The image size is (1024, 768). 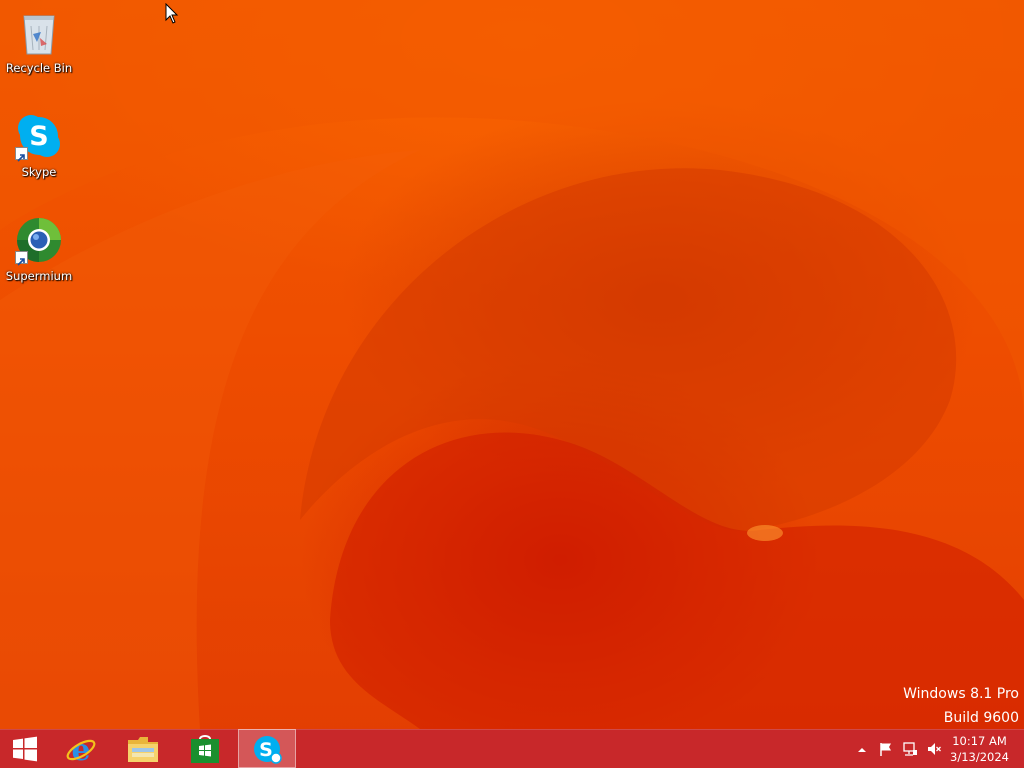 I want to click on windows-version-watermark: Windows 8.1 Pro Build 9600, so click(x=961, y=706).